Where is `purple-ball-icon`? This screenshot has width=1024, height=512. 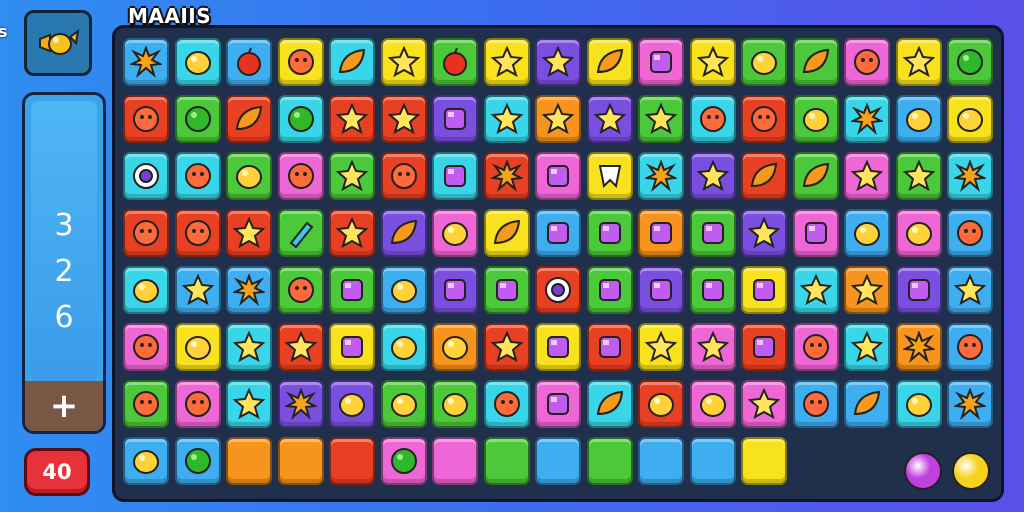 purple-ball-icon is located at coordinates (923, 471).